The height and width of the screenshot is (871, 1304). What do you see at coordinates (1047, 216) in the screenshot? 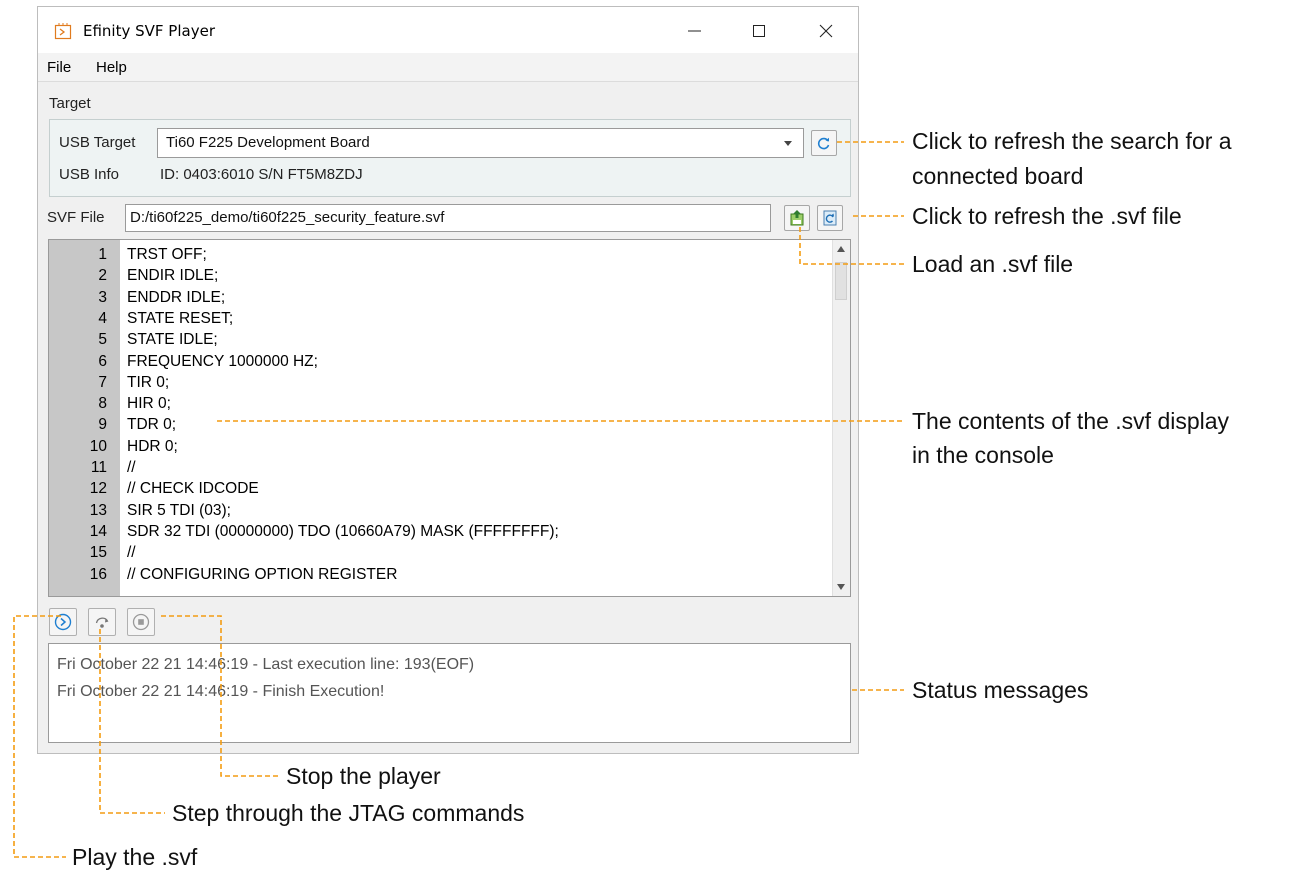
I see `callout-refresh-svf: Click to refresh the .svf file` at bounding box center [1047, 216].